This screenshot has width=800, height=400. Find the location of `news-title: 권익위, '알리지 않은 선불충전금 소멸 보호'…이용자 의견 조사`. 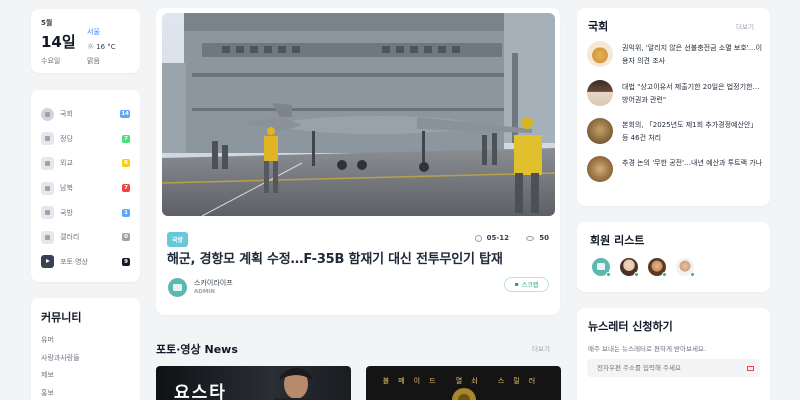

news-title: 권익위, '알리지 않은 선불충전금 소멸 보호'…이용자 의견 조사 is located at coordinates (692, 54).